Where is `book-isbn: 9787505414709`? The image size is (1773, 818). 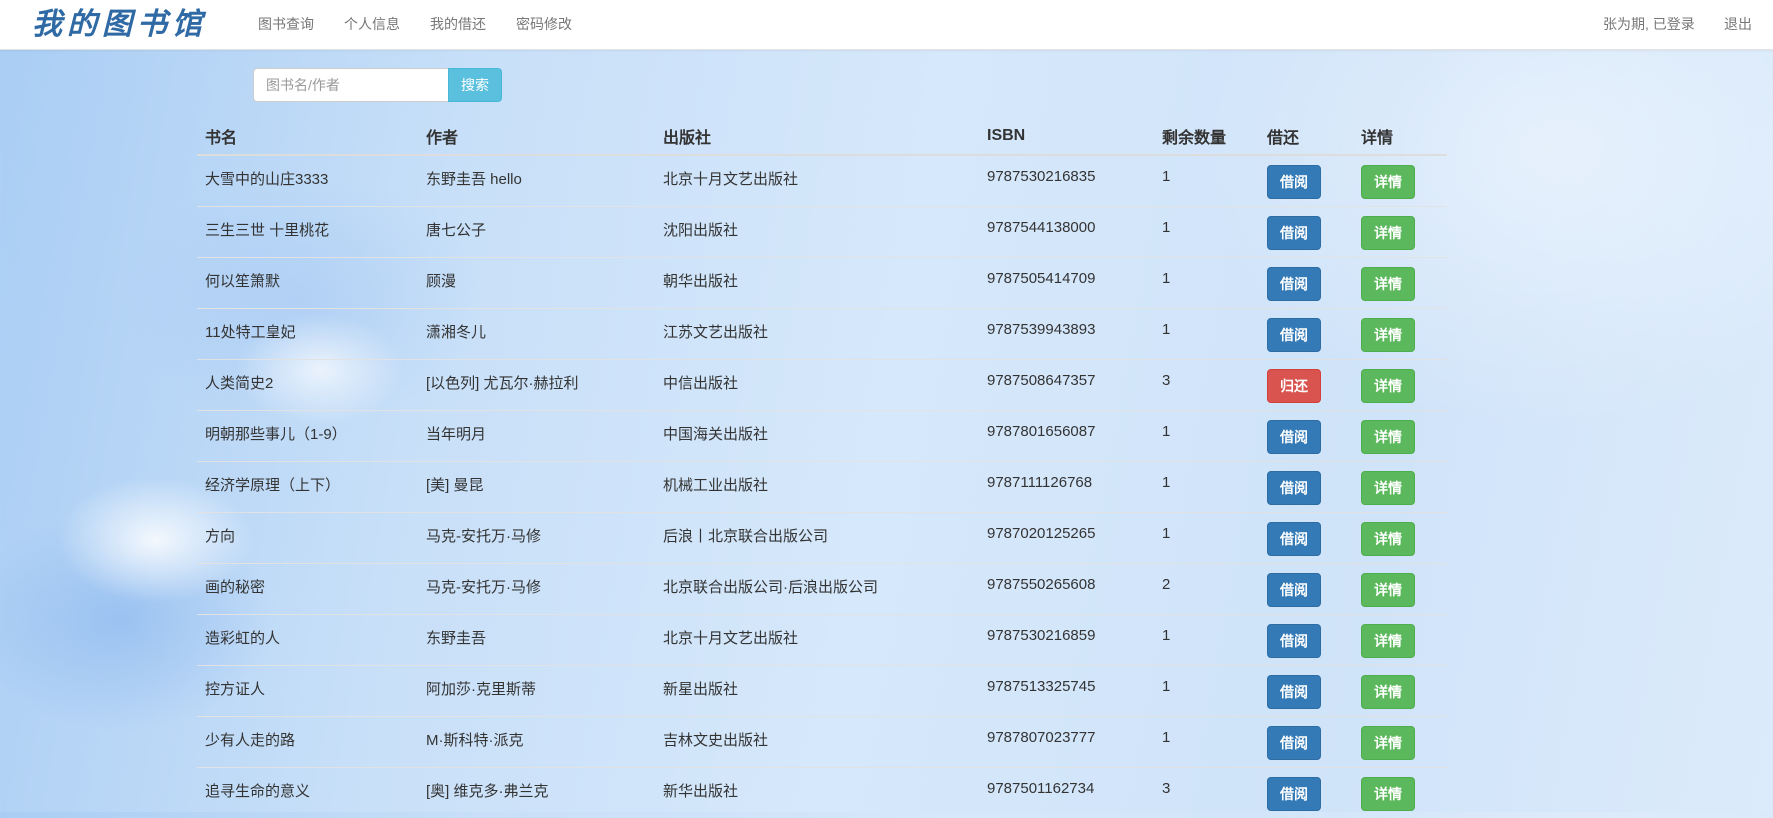 book-isbn: 9787505414709 is located at coordinates (1066, 283).